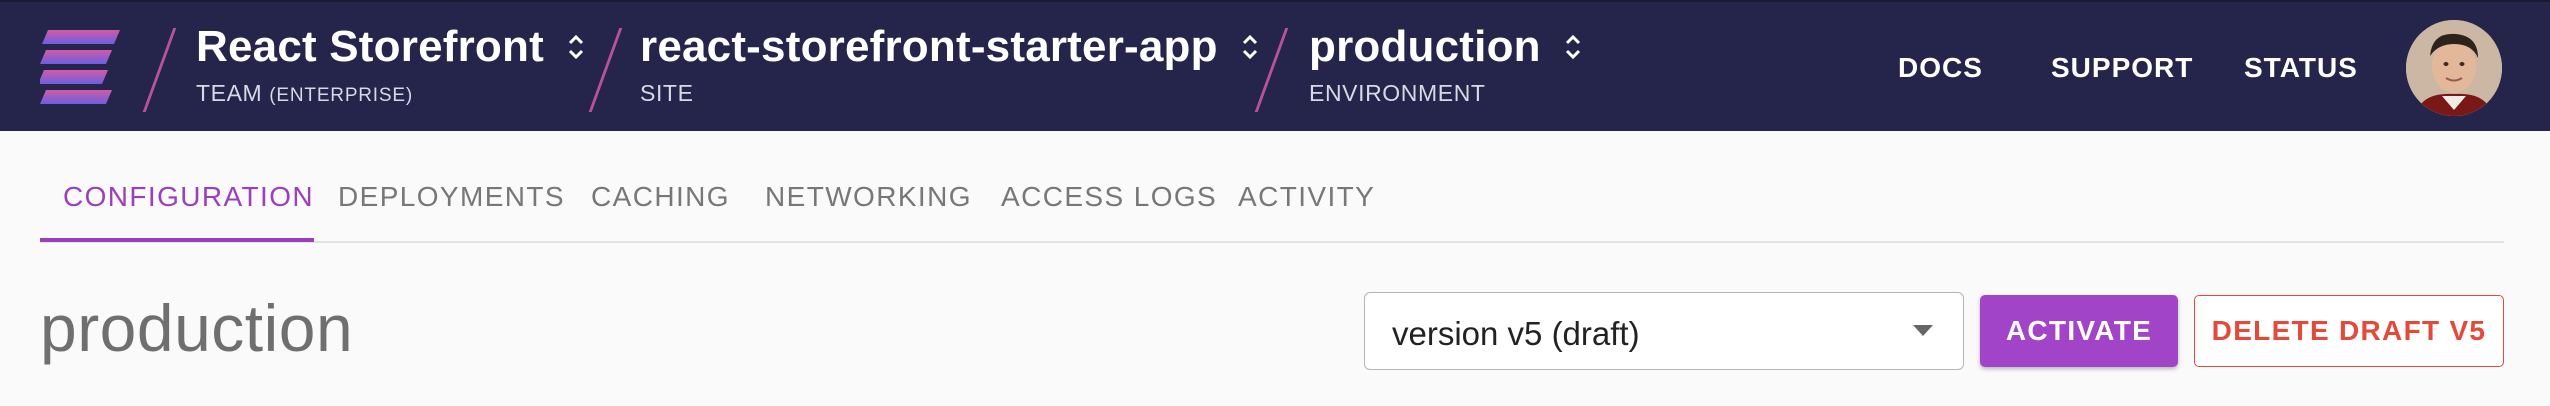  I want to click on team-plan-label: (ENTERPRISE), so click(341, 95).